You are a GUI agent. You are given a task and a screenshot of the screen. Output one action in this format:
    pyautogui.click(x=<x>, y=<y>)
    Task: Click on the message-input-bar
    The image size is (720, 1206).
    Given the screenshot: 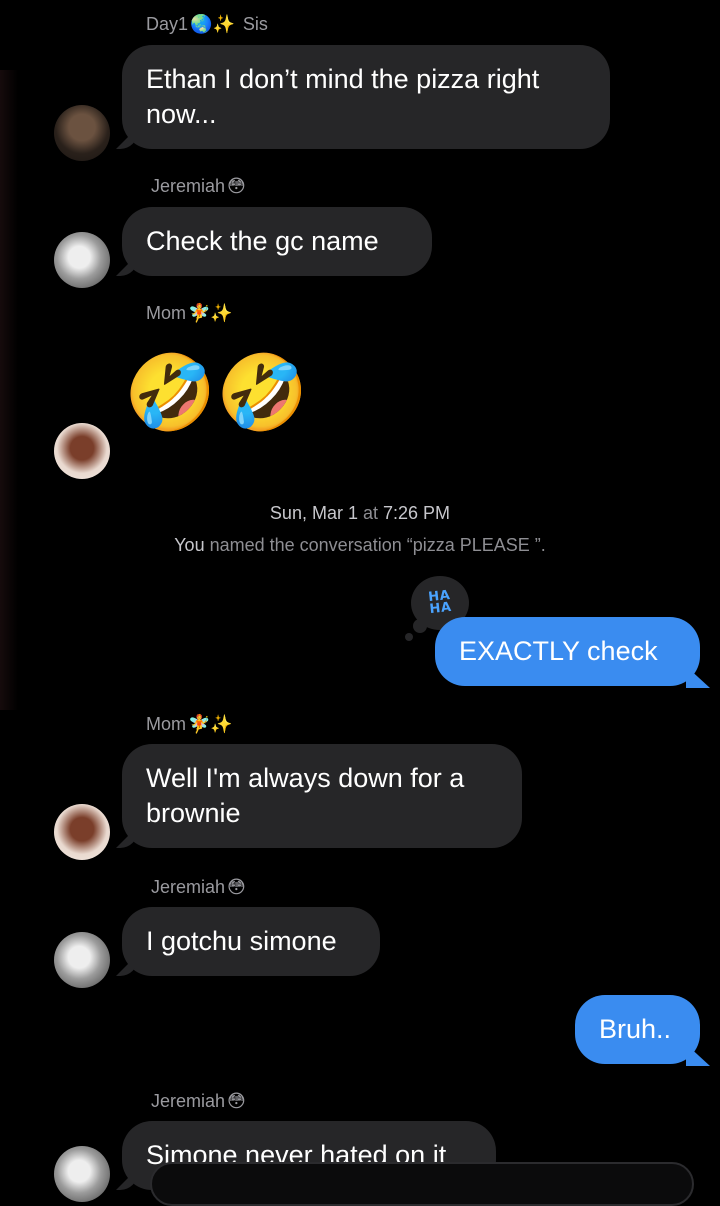 What is the action you would take?
    pyautogui.click(x=422, y=1184)
    